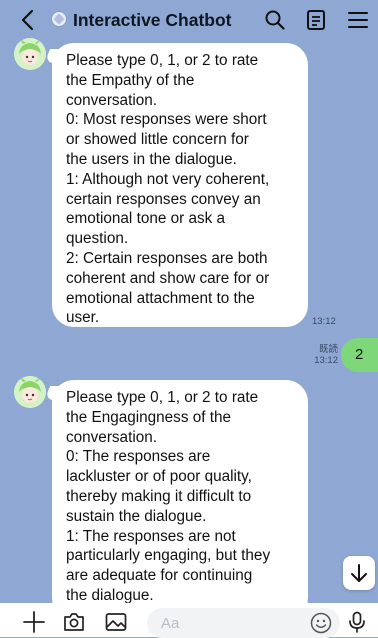  Describe the element at coordinates (74, 622) in the screenshot. I see `camera-icon` at that location.